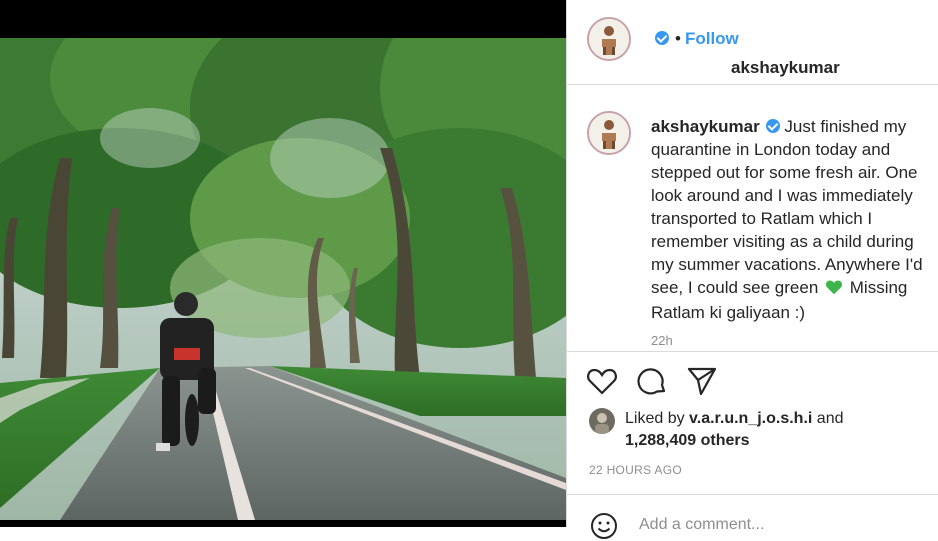  I want to click on likes-count: 1,288,409 others, so click(687, 440).